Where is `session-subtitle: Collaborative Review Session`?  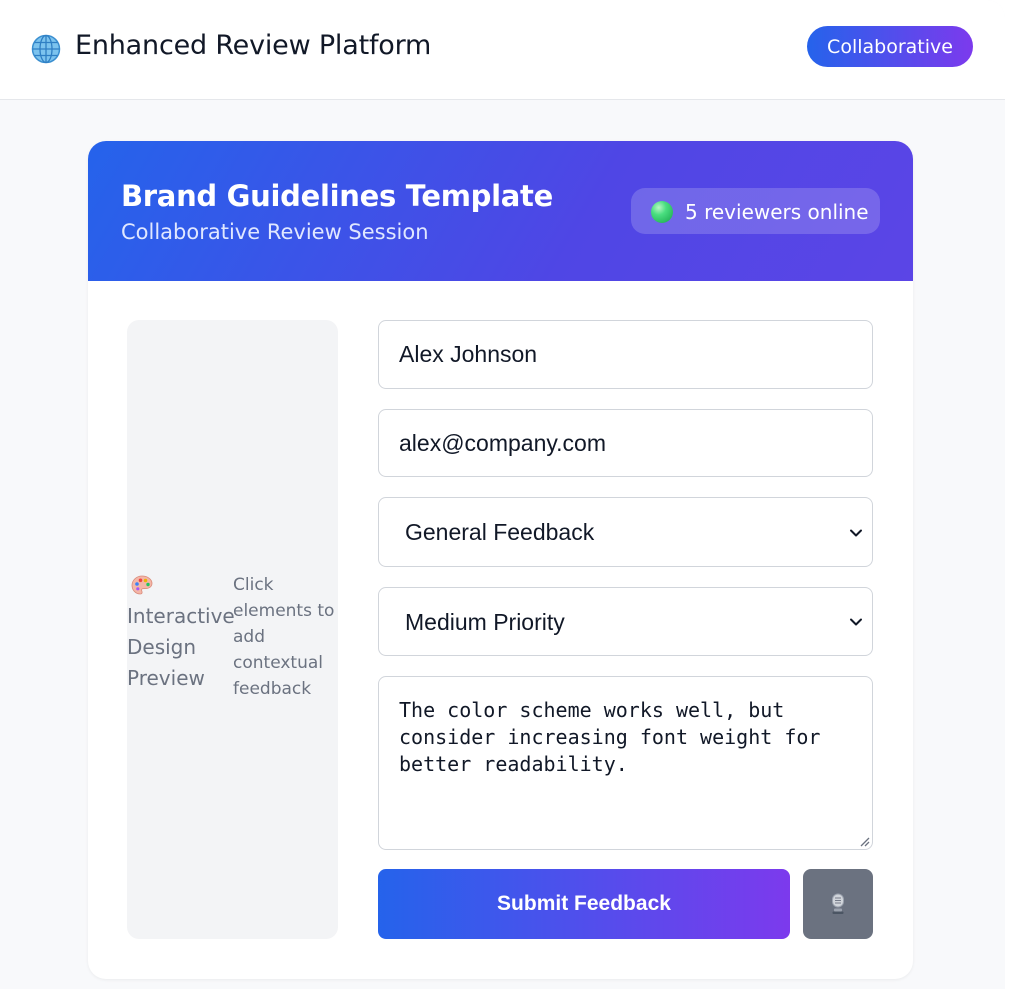 session-subtitle: Collaborative Review Session is located at coordinates (275, 232).